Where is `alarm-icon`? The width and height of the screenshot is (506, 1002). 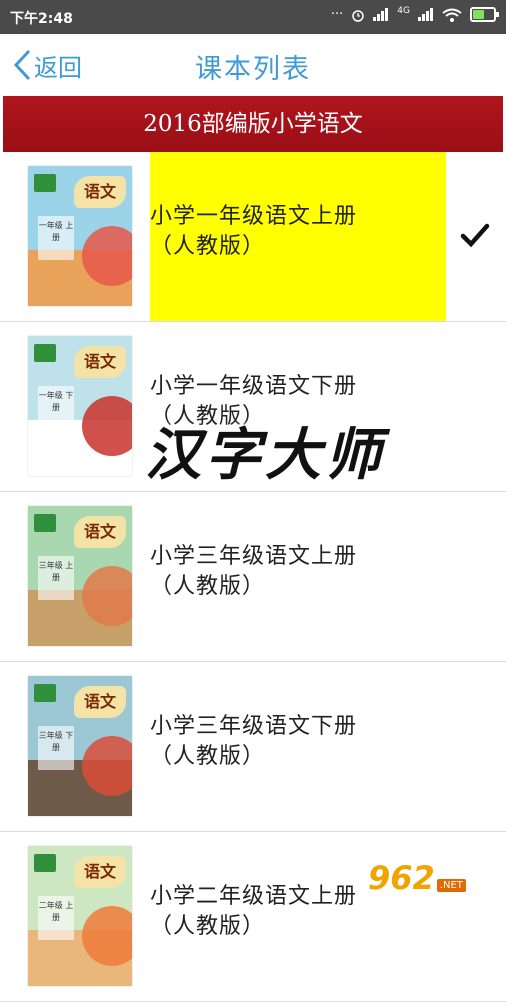
alarm-icon is located at coordinates (358, 15).